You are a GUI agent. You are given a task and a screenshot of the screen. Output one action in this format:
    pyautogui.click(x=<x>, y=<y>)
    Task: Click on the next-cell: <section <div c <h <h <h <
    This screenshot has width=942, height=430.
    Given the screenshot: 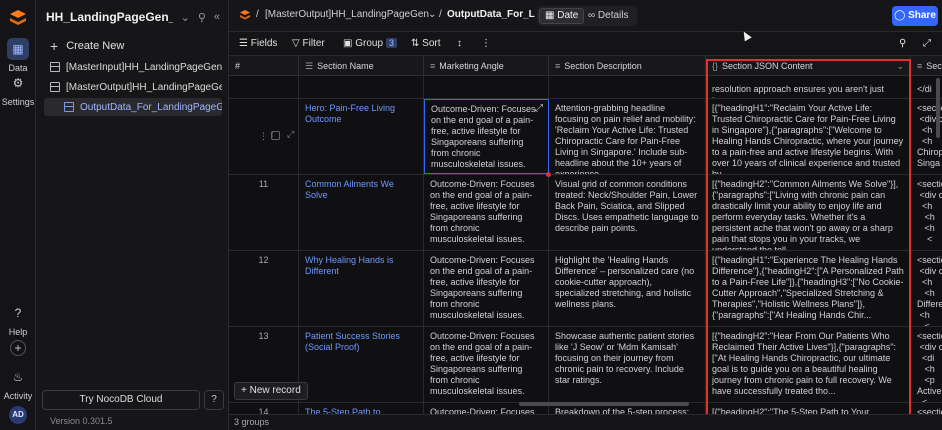 What is the action you would take?
    pyautogui.click(x=926, y=212)
    